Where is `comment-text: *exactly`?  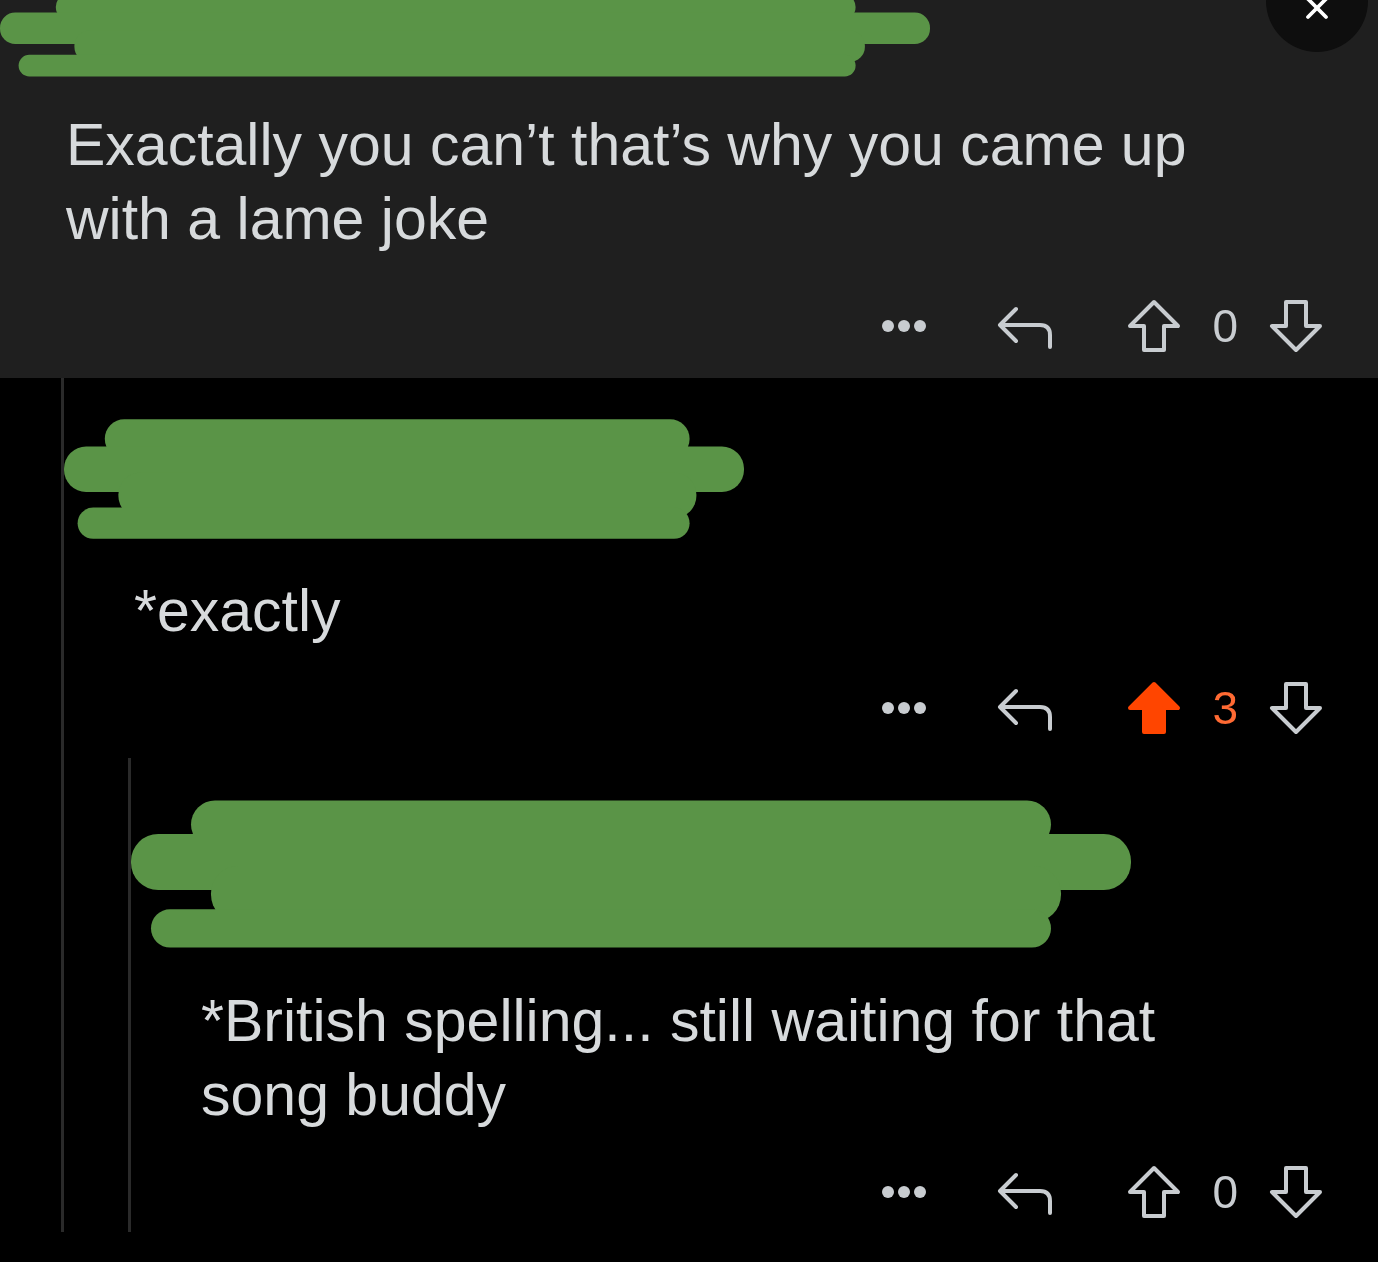 comment-text: *exactly is located at coordinates (238, 611).